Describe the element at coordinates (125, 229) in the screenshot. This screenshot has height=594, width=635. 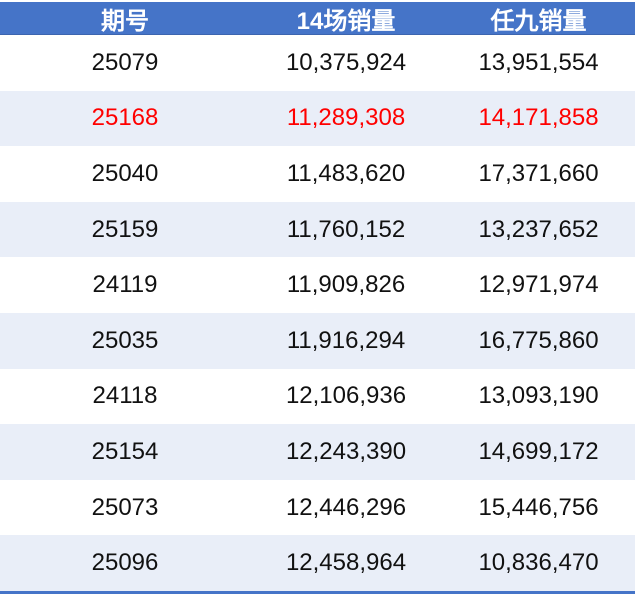
I see `period-cell: 25159` at that location.